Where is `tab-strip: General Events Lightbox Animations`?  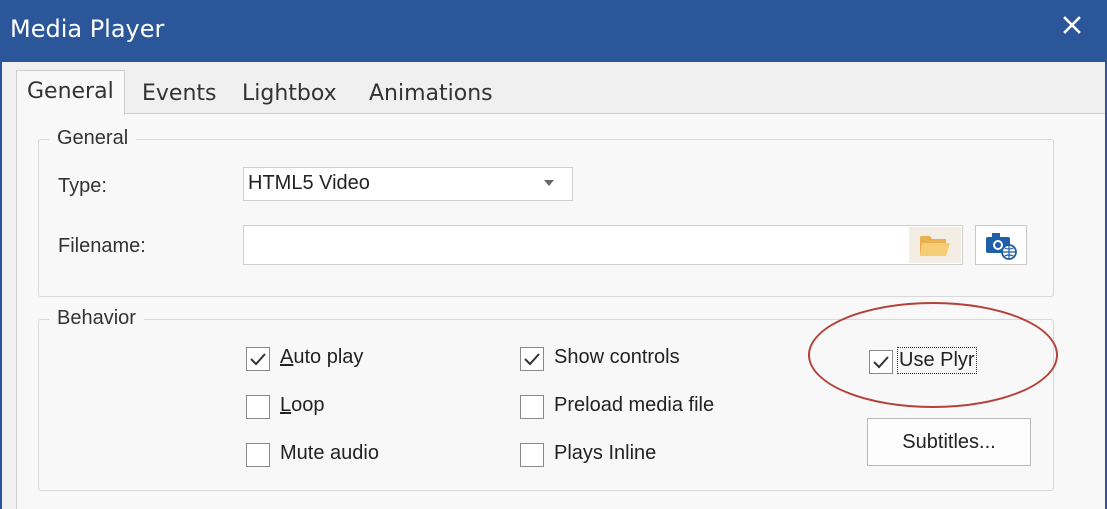
tab-strip: General Events Lightbox Animations is located at coordinates (556, 92).